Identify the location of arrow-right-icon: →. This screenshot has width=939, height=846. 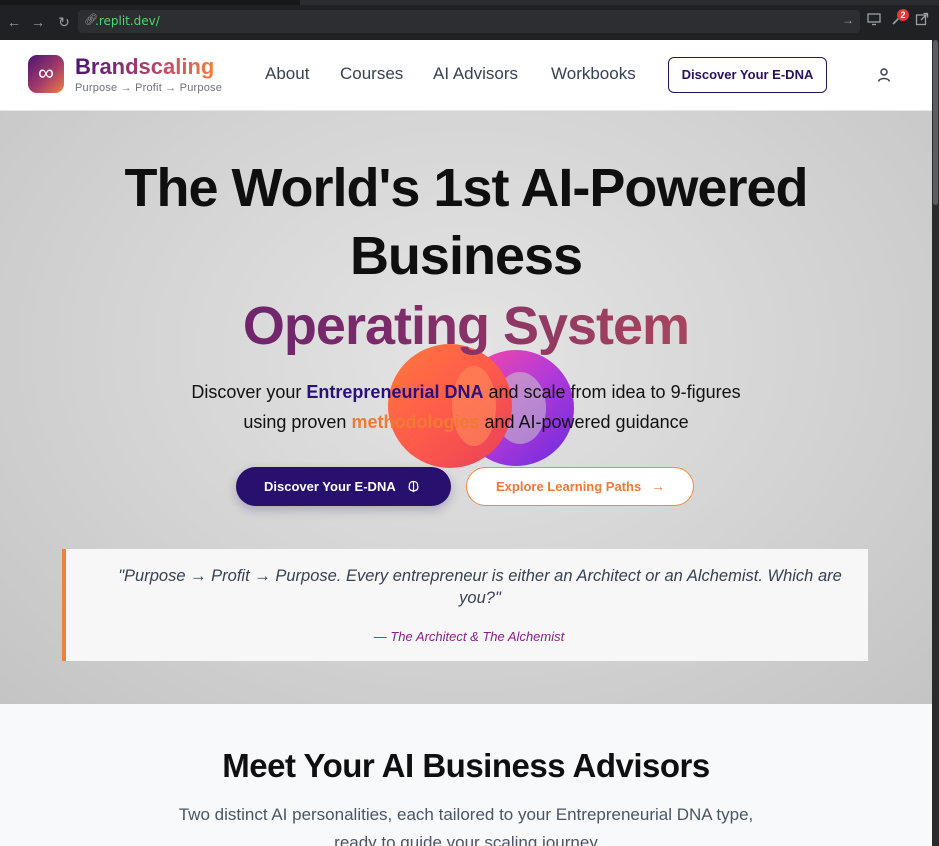
(658, 486).